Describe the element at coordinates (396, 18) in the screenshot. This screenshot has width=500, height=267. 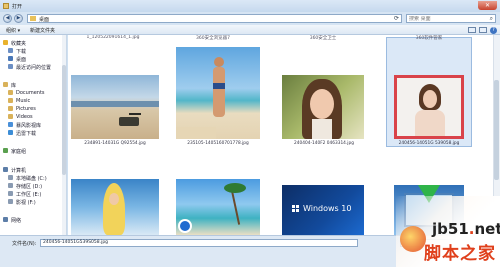
I see `refresh-icon: ⟳` at that location.